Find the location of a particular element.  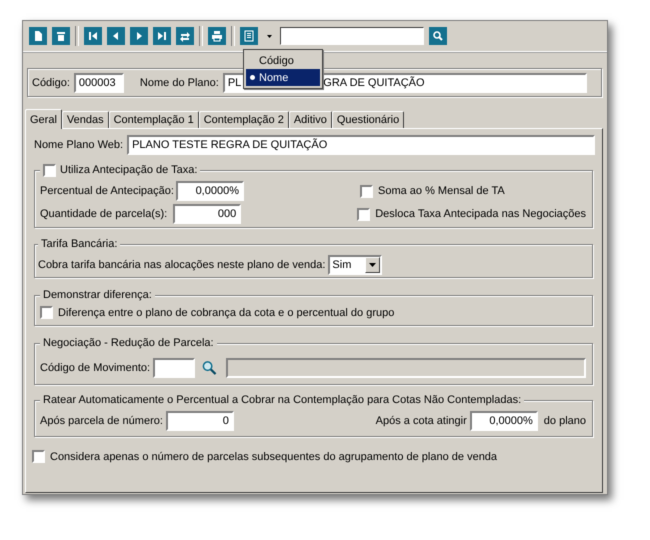

code-field: 000003 is located at coordinates (99, 83).